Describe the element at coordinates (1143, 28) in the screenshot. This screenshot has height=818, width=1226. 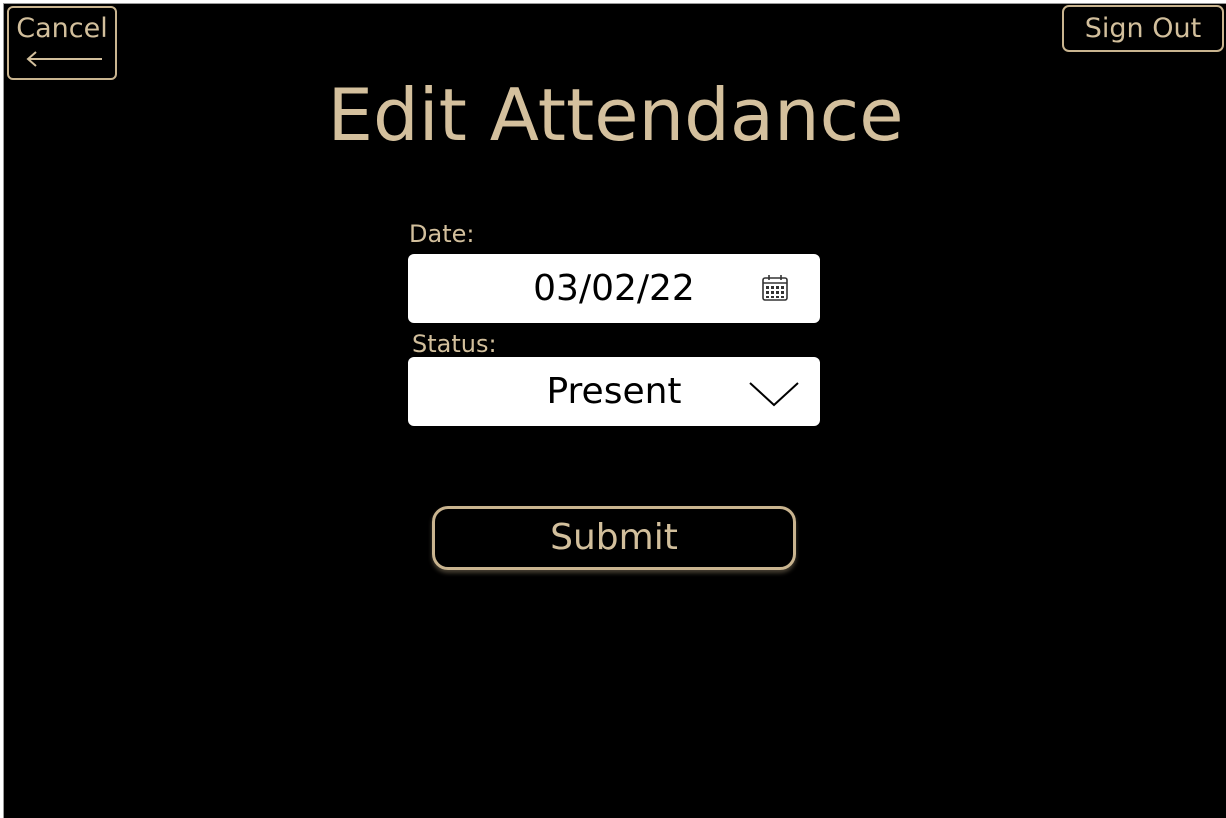
I see `sign-out-button: Sign Out` at that location.